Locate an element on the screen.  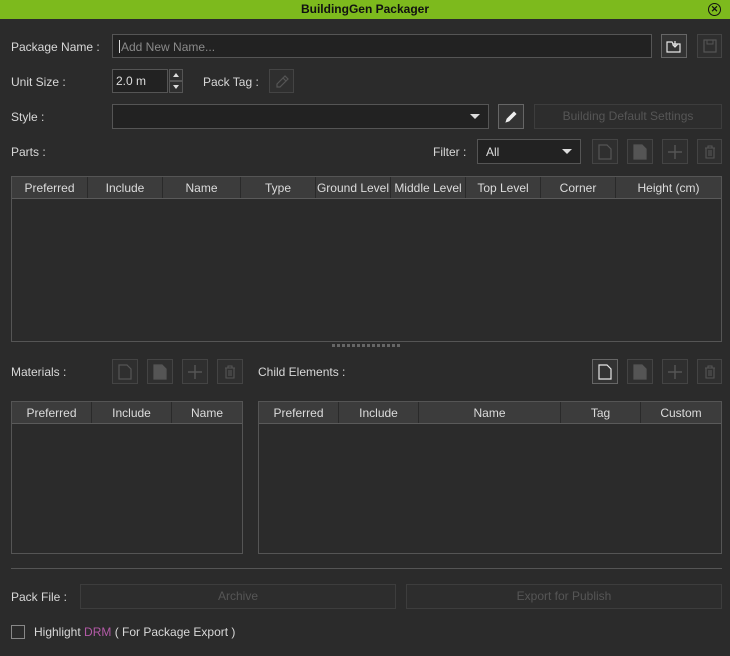
parts-new-button is located at coordinates (605, 151).